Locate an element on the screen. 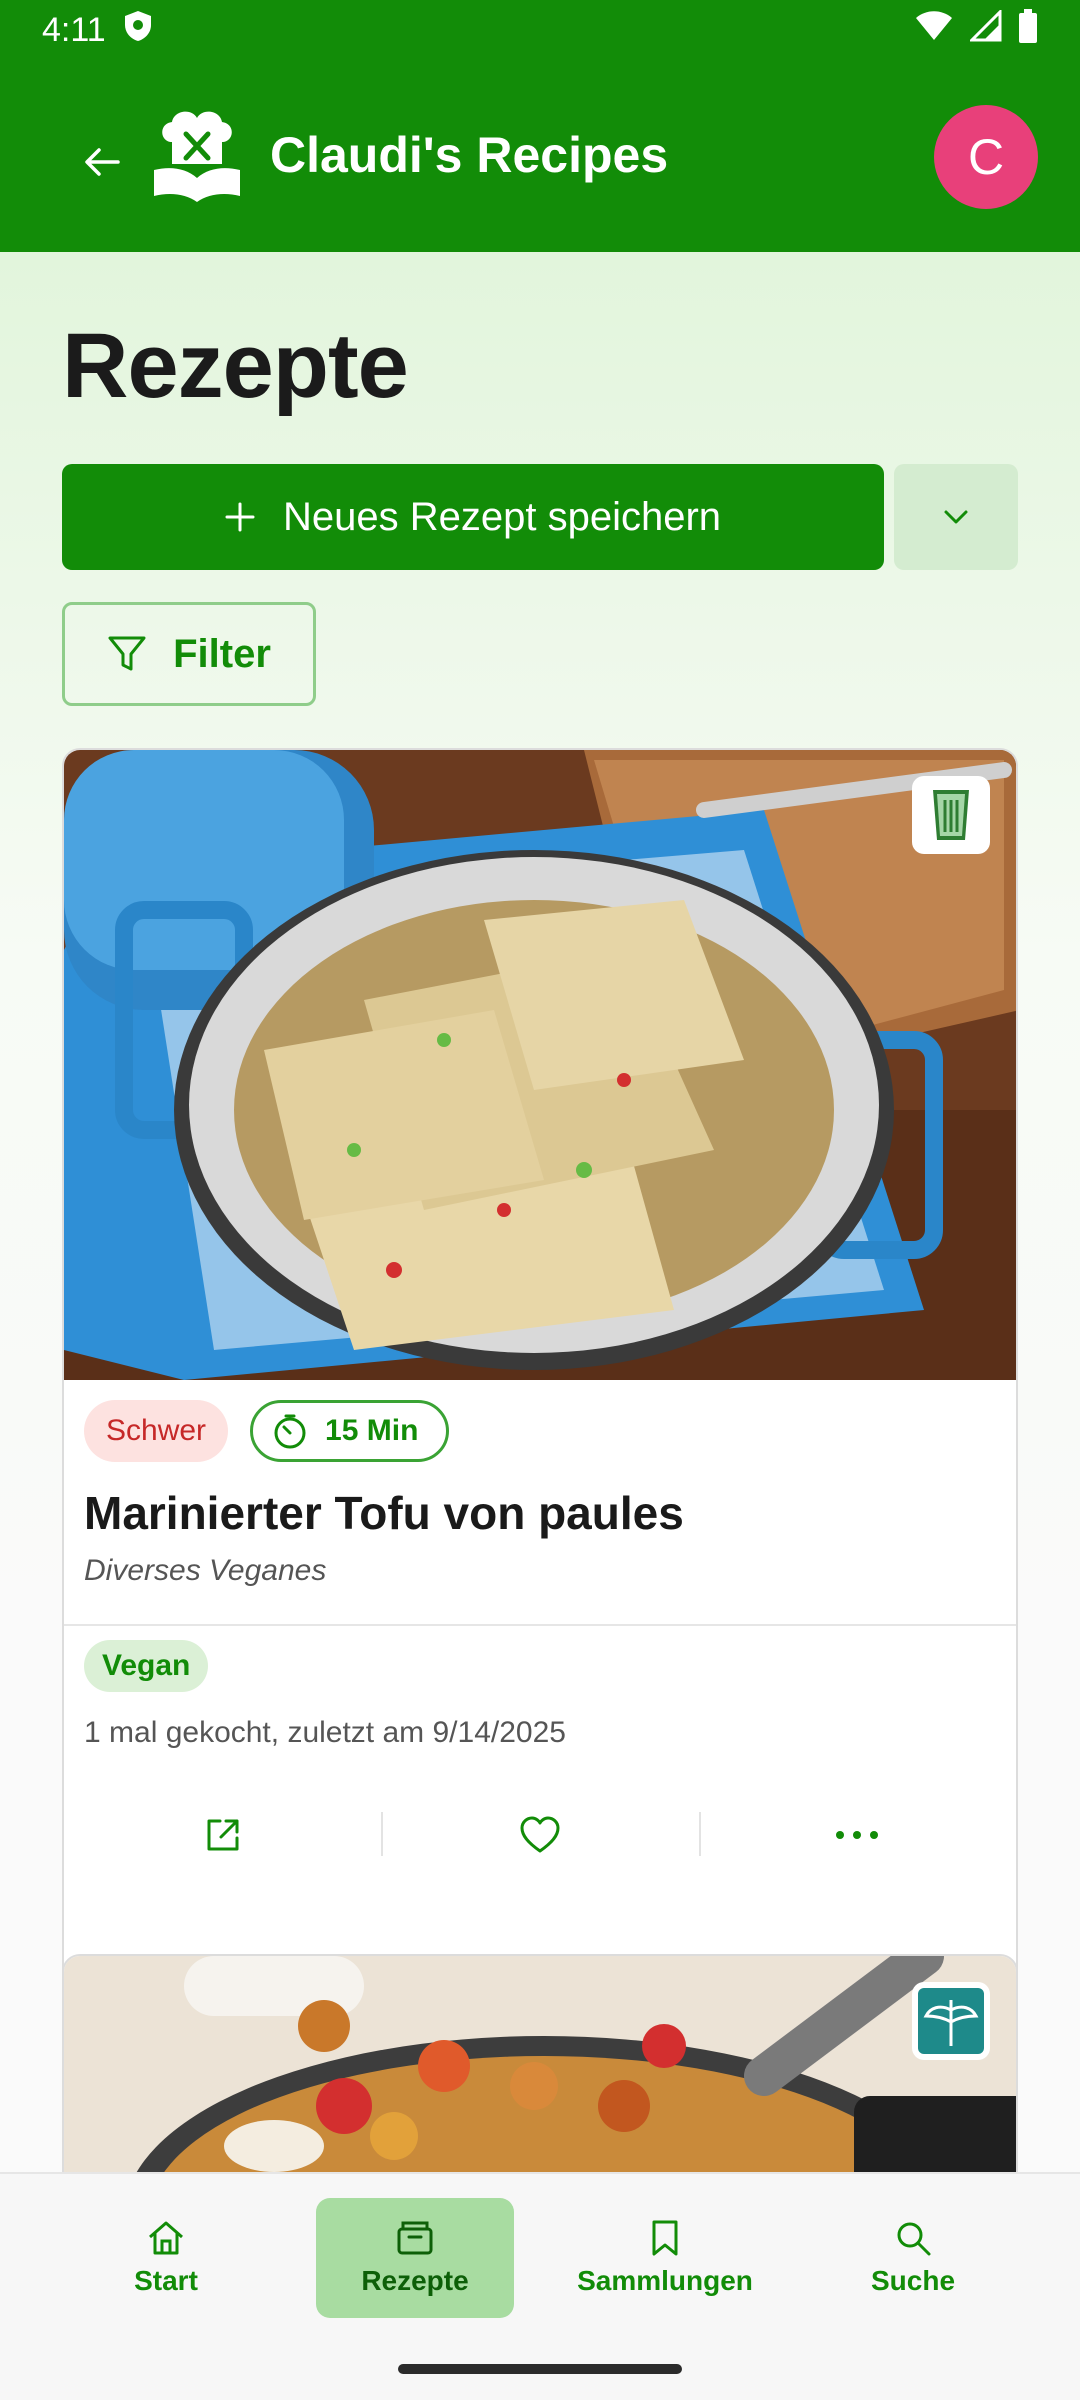 This screenshot has height=2400, width=1080. card-actions is located at coordinates (540, 1835).